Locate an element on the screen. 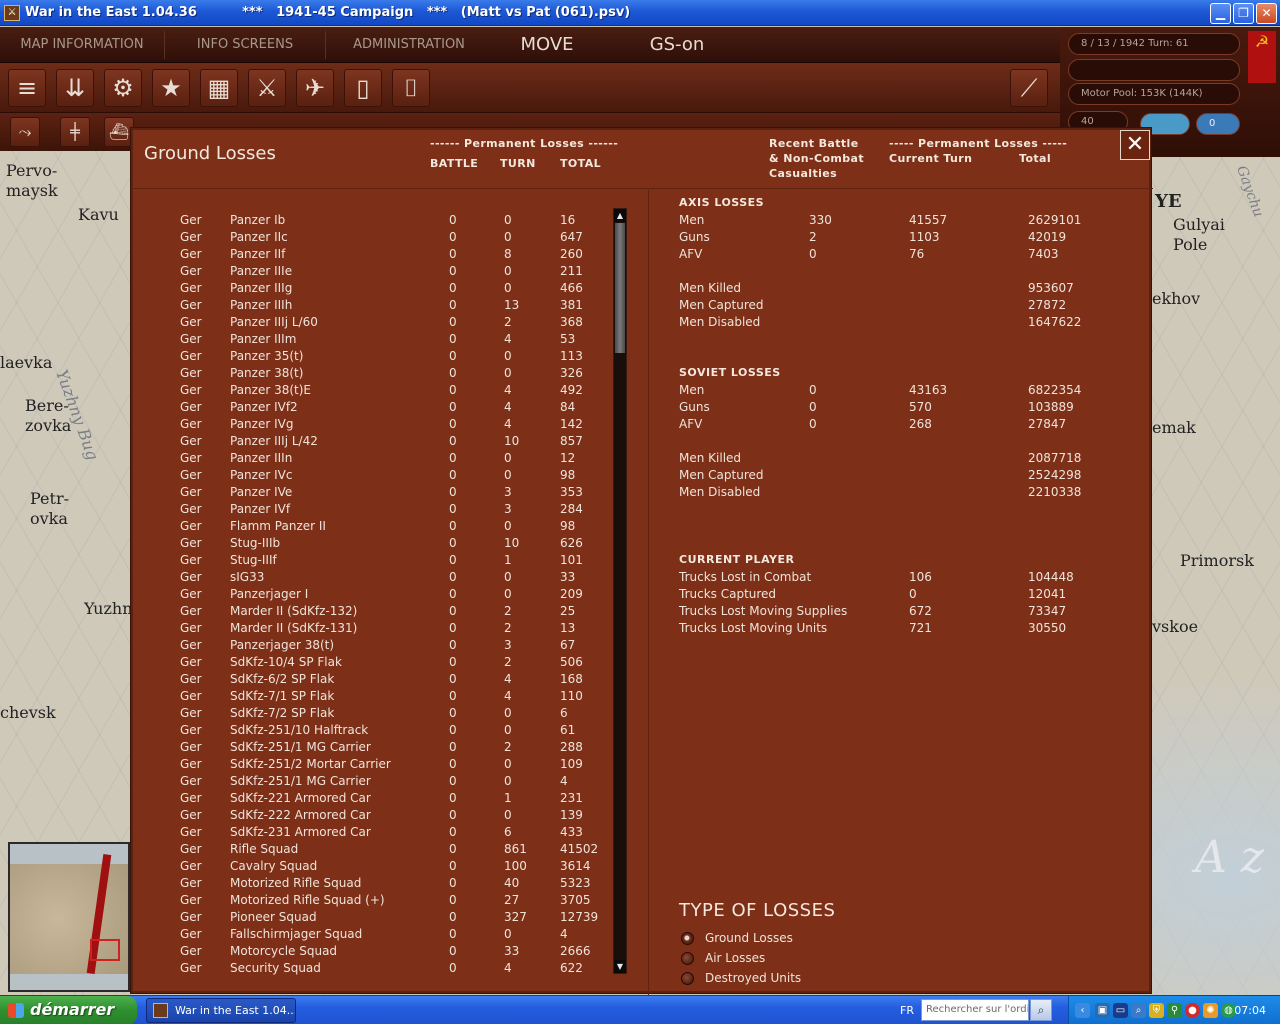  map-label-gaychur: Gaychu is located at coordinates (1250, 191).